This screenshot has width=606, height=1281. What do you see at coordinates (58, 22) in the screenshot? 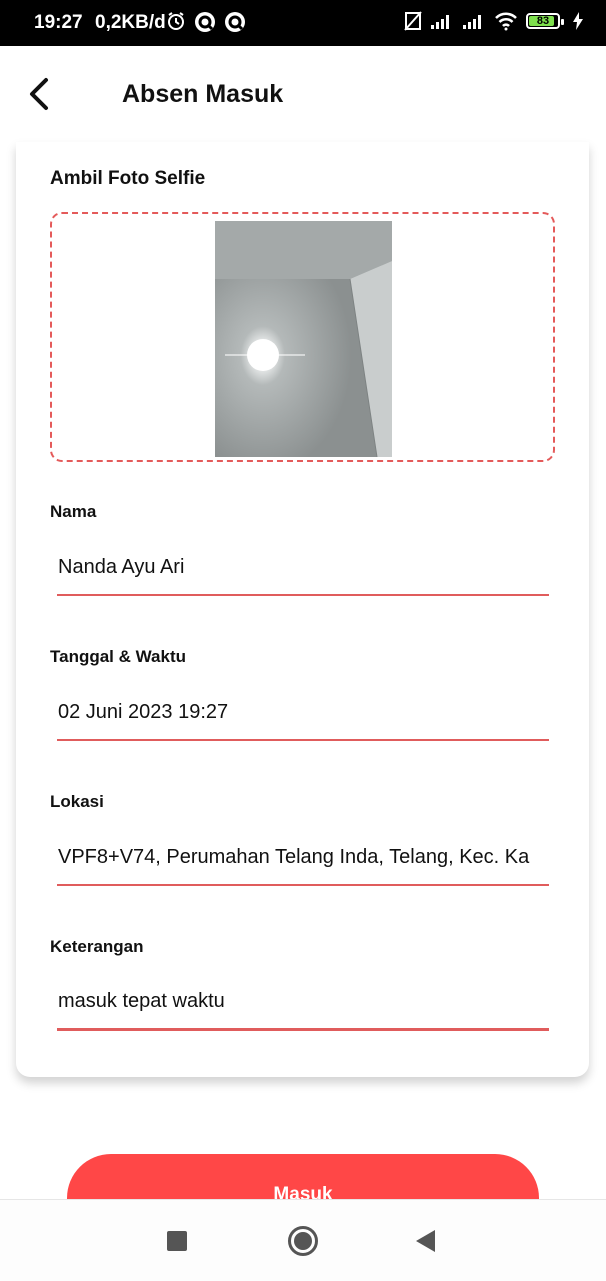
I see `status-time: 19:27` at bounding box center [58, 22].